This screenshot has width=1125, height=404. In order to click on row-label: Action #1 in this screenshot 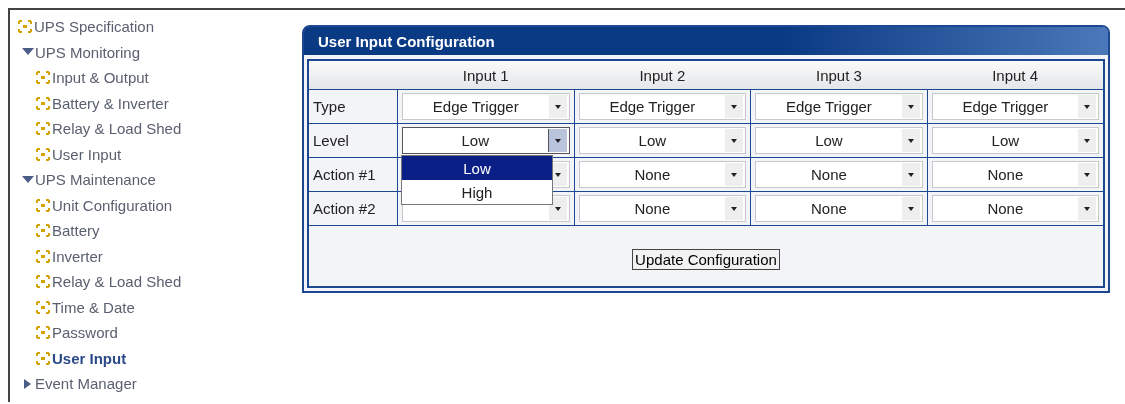, I will do `click(353, 174)`.